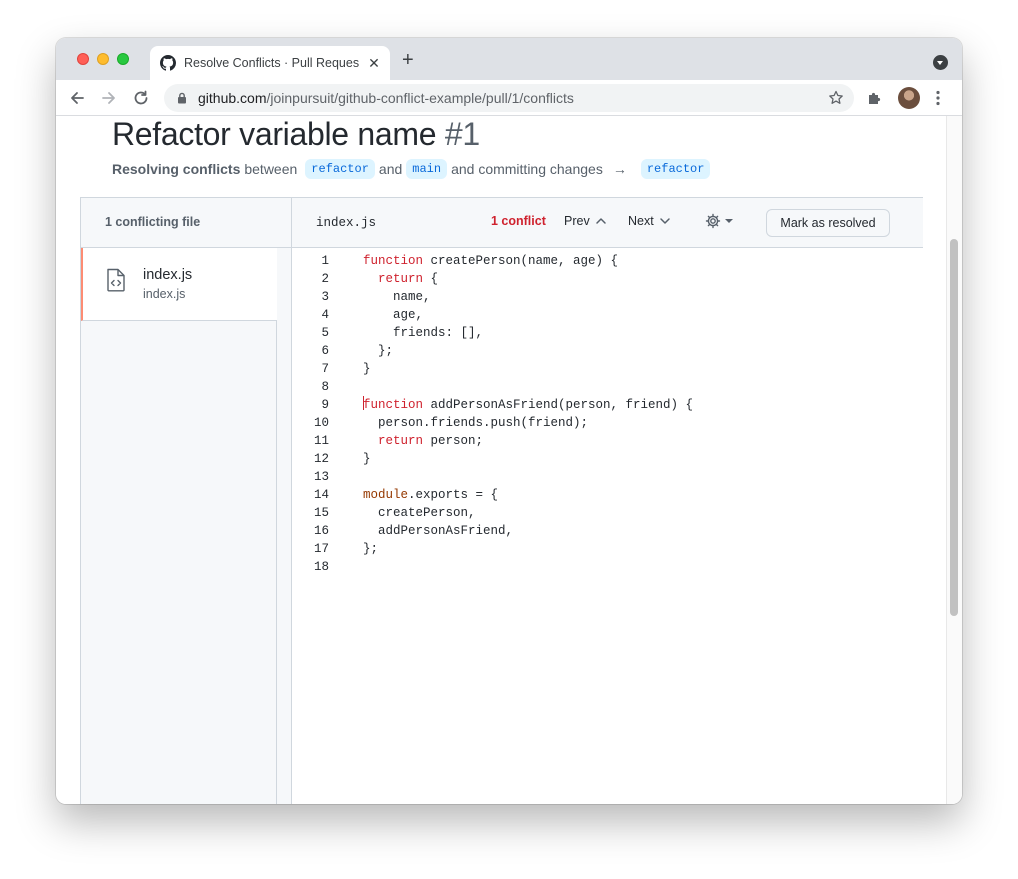 This screenshot has width=1018, height=879. I want to click on code-text: return person;, so click(431, 441).